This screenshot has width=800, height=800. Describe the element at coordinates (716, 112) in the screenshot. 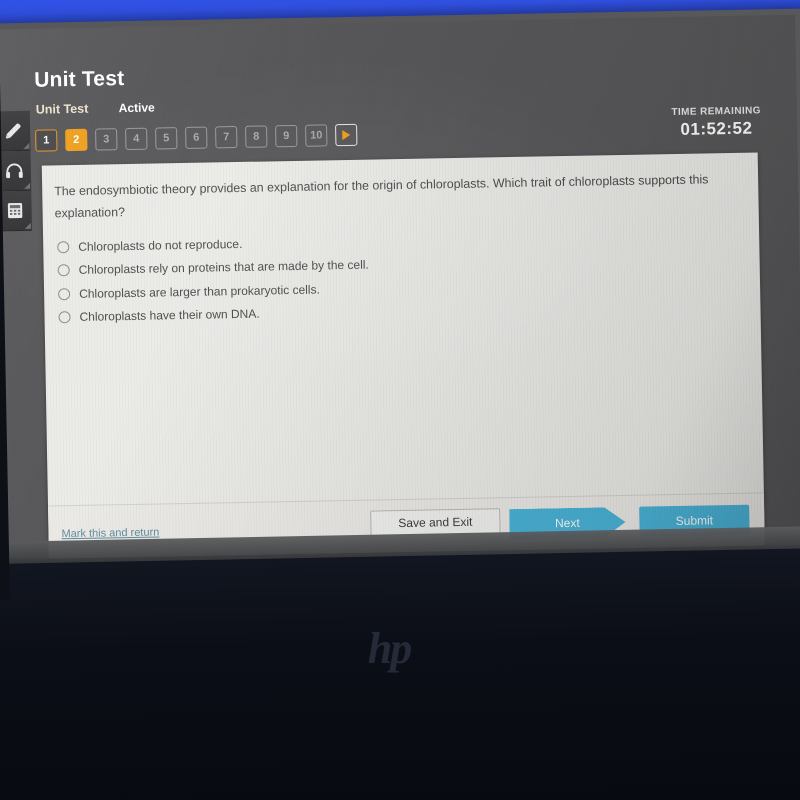

I see `time-remaining-label: TIME REMAINING` at that location.